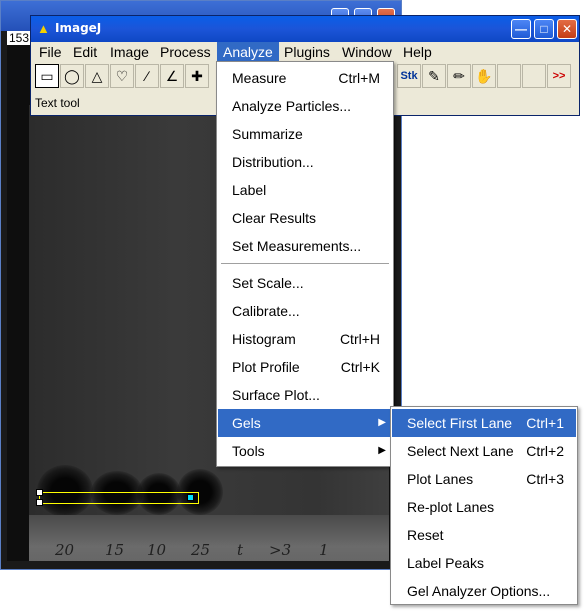  I want to click on microscope-icon: ▲, so click(43, 28).